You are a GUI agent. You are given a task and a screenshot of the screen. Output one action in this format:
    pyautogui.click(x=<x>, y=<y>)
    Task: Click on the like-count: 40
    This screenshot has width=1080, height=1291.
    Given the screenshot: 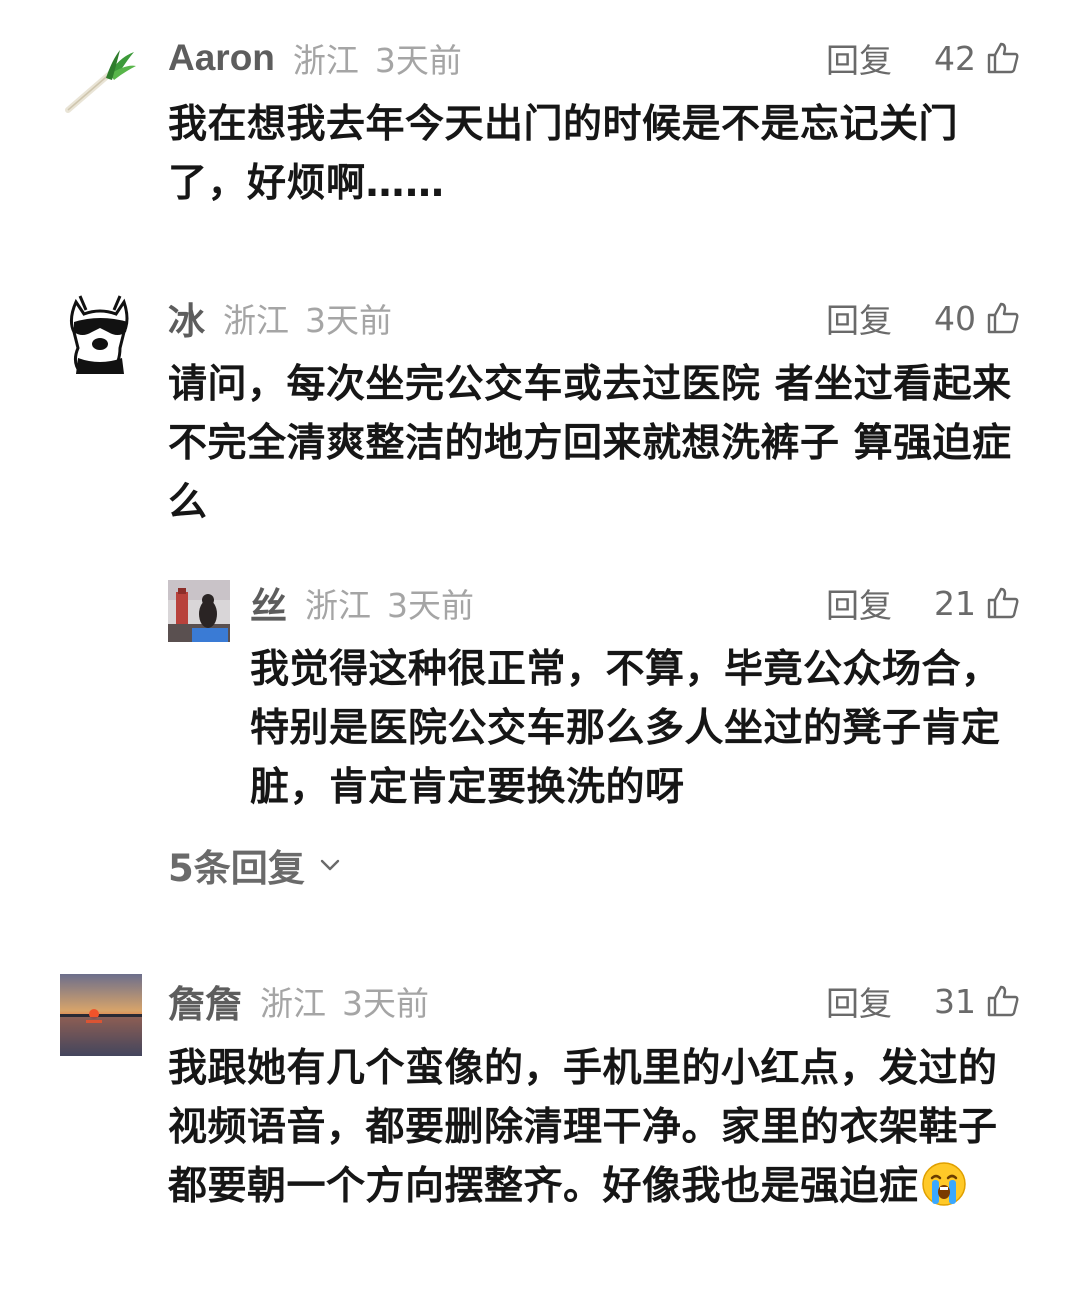 What is the action you would take?
    pyautogui.click(x=955, y=318)
    